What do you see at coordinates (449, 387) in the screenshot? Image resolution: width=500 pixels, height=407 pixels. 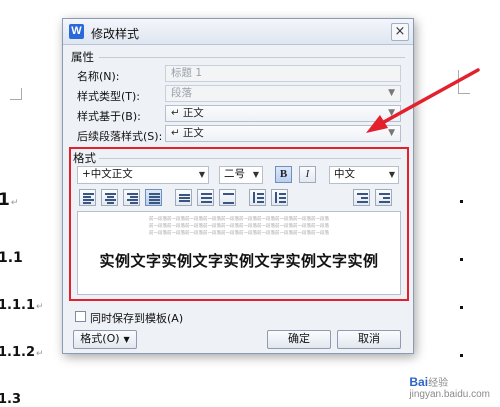 I see `baidu-jingyan-watermark: Bai经验 jingyan.baidu.com` at bounding box center [449, 387].